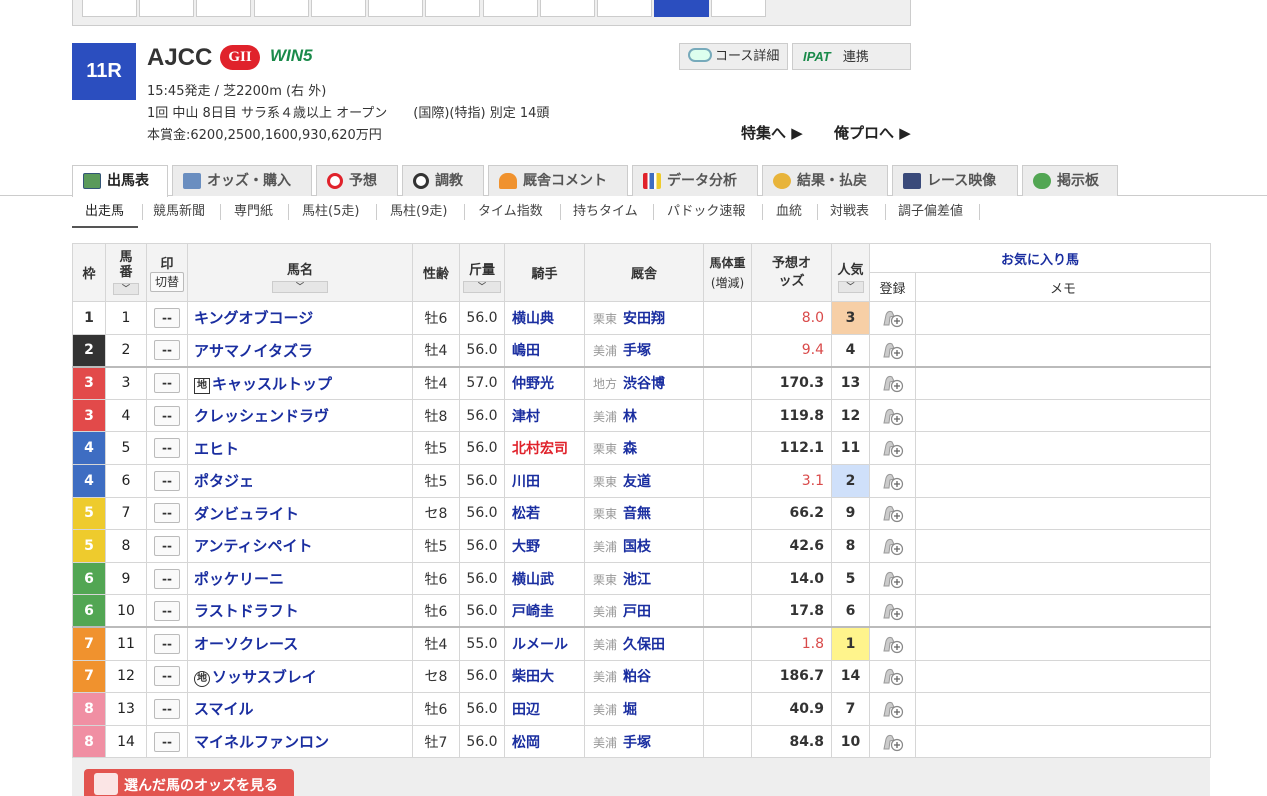 The width and height of the screenshot is (1267, 796). Describe the element at coordinates (630, 710) in the screenshot. I see `trainer-link: 堀` at that location.